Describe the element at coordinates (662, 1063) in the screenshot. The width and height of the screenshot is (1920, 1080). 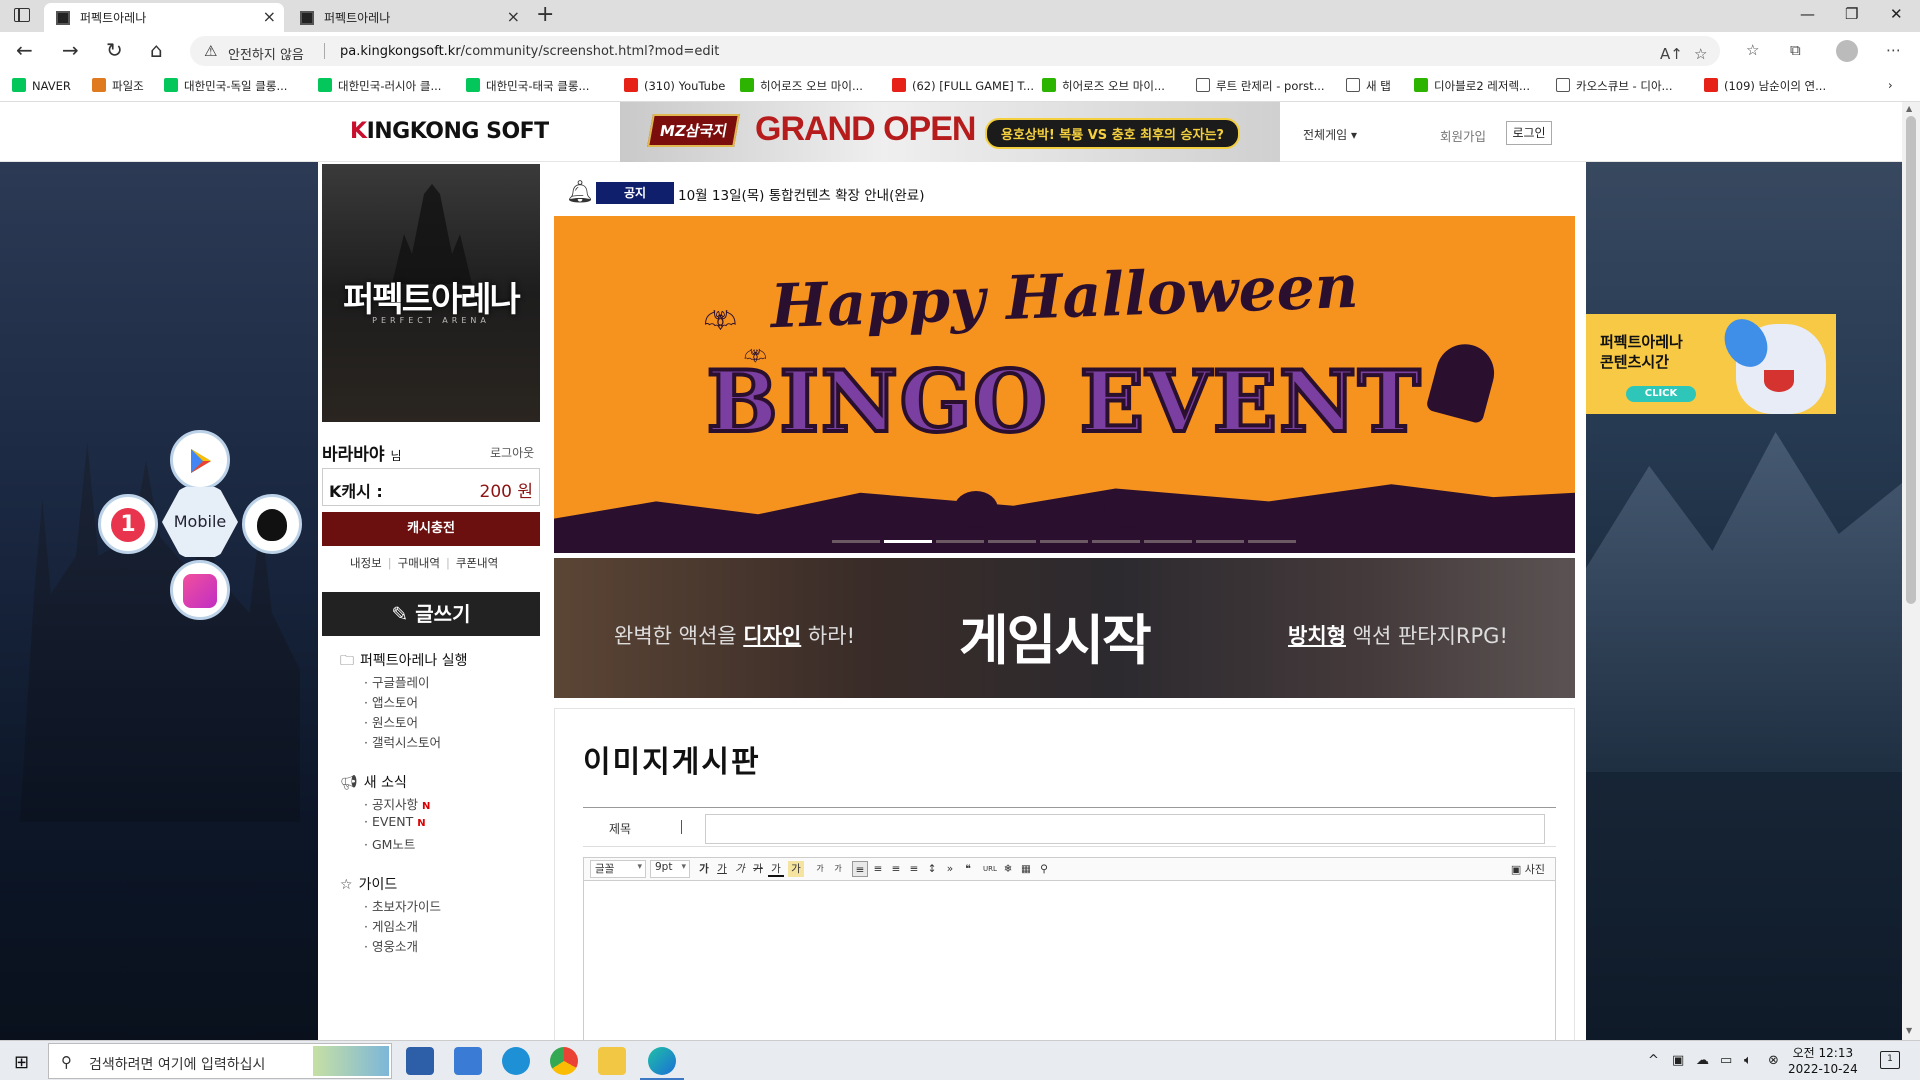
I see `edge-icon` at that location.